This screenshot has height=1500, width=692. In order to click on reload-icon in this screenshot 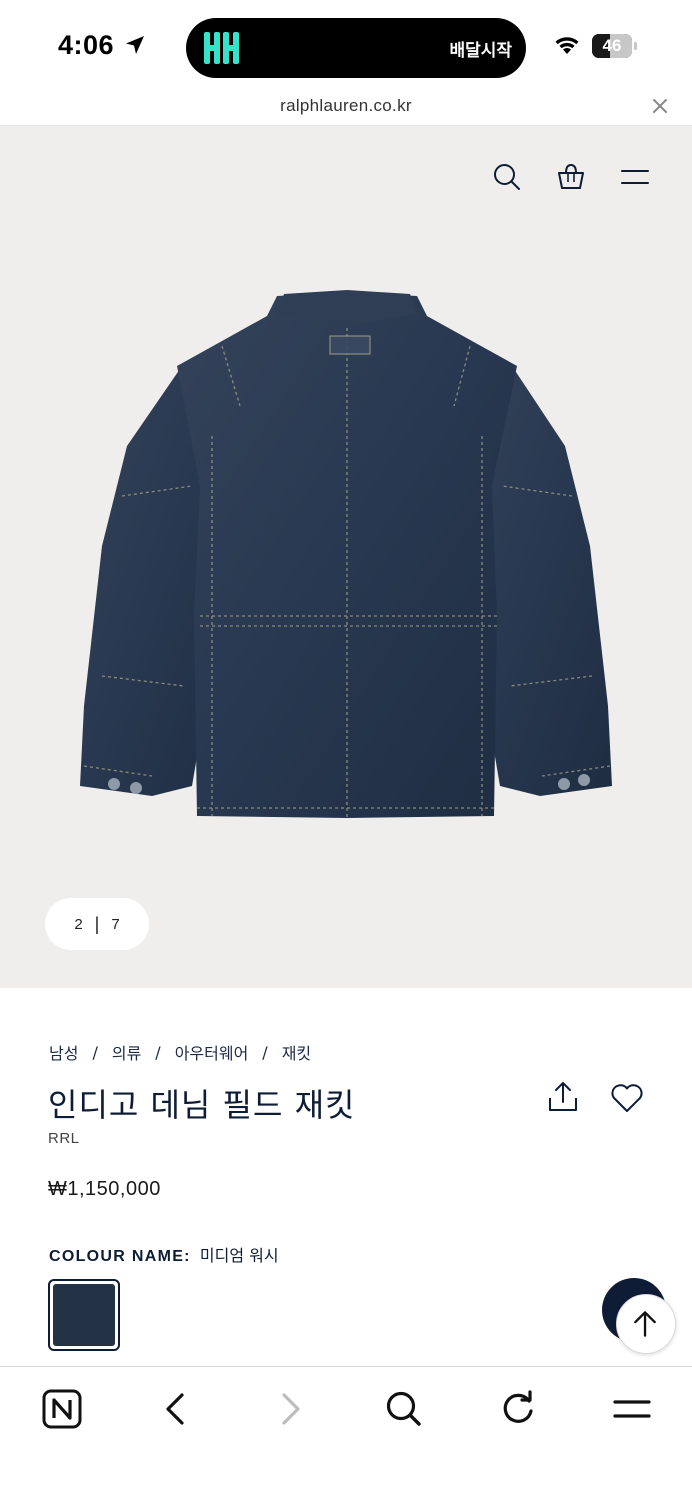, I will do `click(518, 1409)`.